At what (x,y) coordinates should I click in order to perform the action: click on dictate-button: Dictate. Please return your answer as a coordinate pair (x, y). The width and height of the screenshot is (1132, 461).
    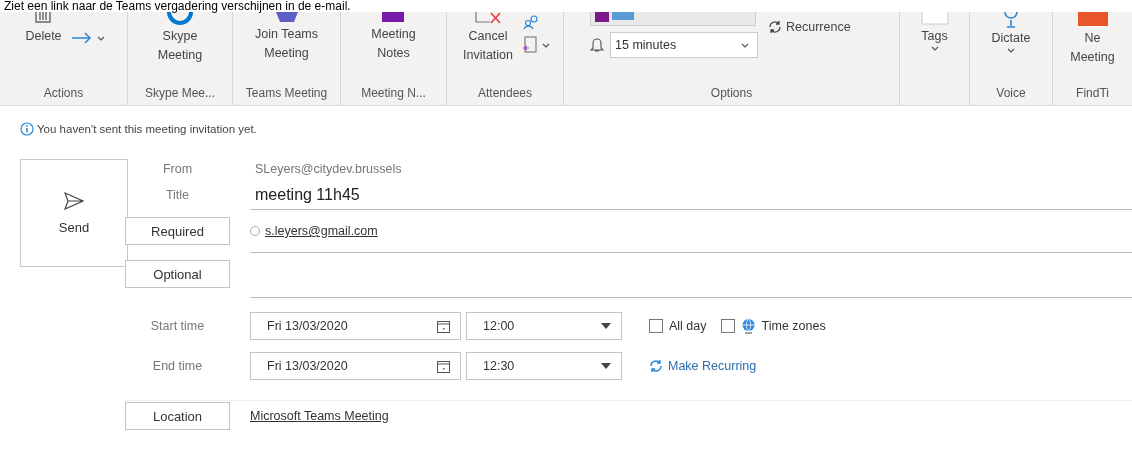
    Looking at the image, I should click on (1011, 33).